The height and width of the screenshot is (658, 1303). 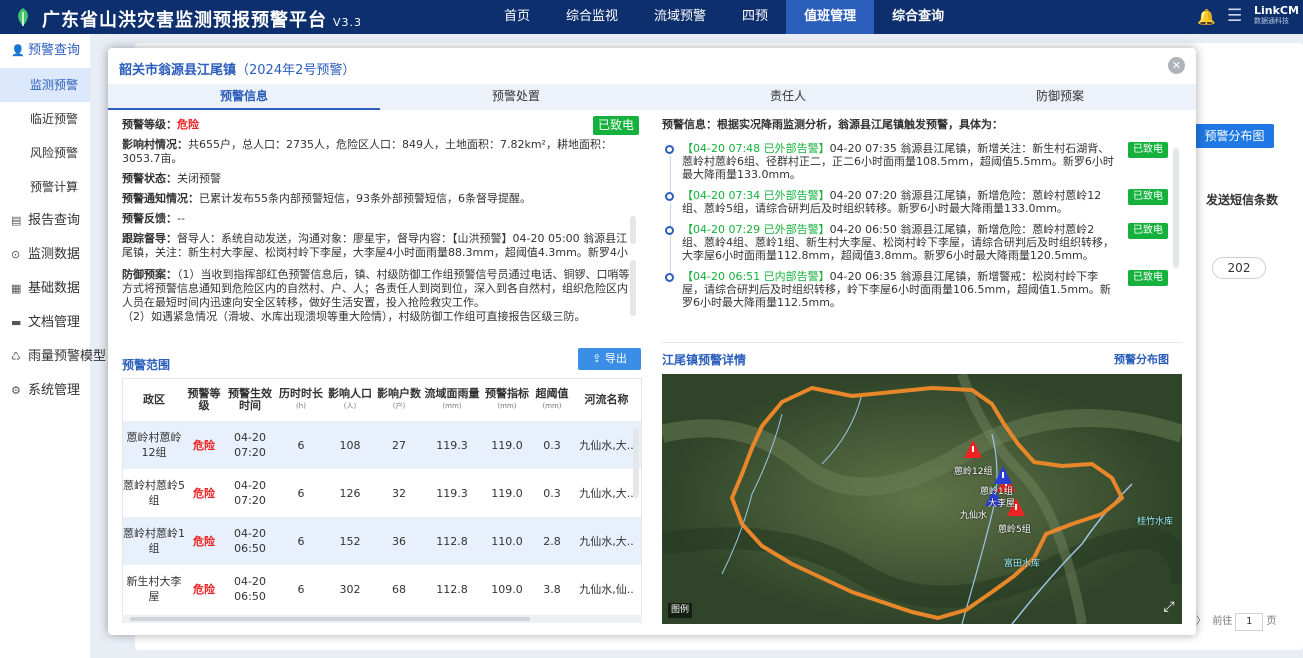 What do you see at coordinates (680, 17) in the screenshot?
I see `nav-basin-warning: 流域预警` at bounding box center [680, 17].